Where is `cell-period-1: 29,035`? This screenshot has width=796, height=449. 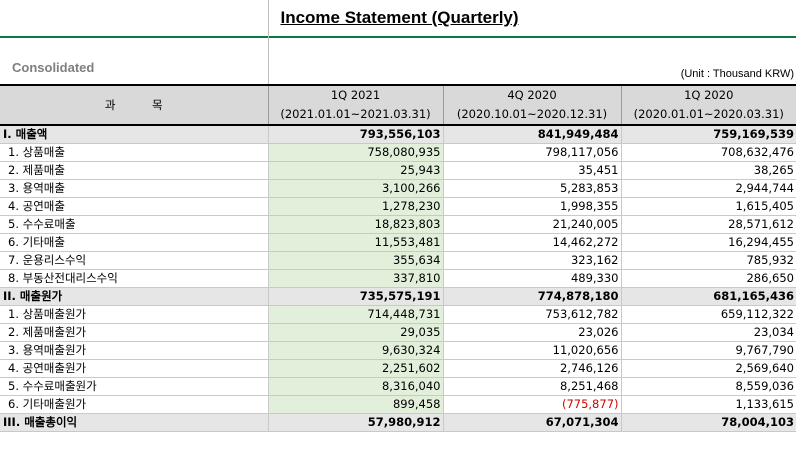 cell-period-1: 29,035 is located at coordinates (356, 332).